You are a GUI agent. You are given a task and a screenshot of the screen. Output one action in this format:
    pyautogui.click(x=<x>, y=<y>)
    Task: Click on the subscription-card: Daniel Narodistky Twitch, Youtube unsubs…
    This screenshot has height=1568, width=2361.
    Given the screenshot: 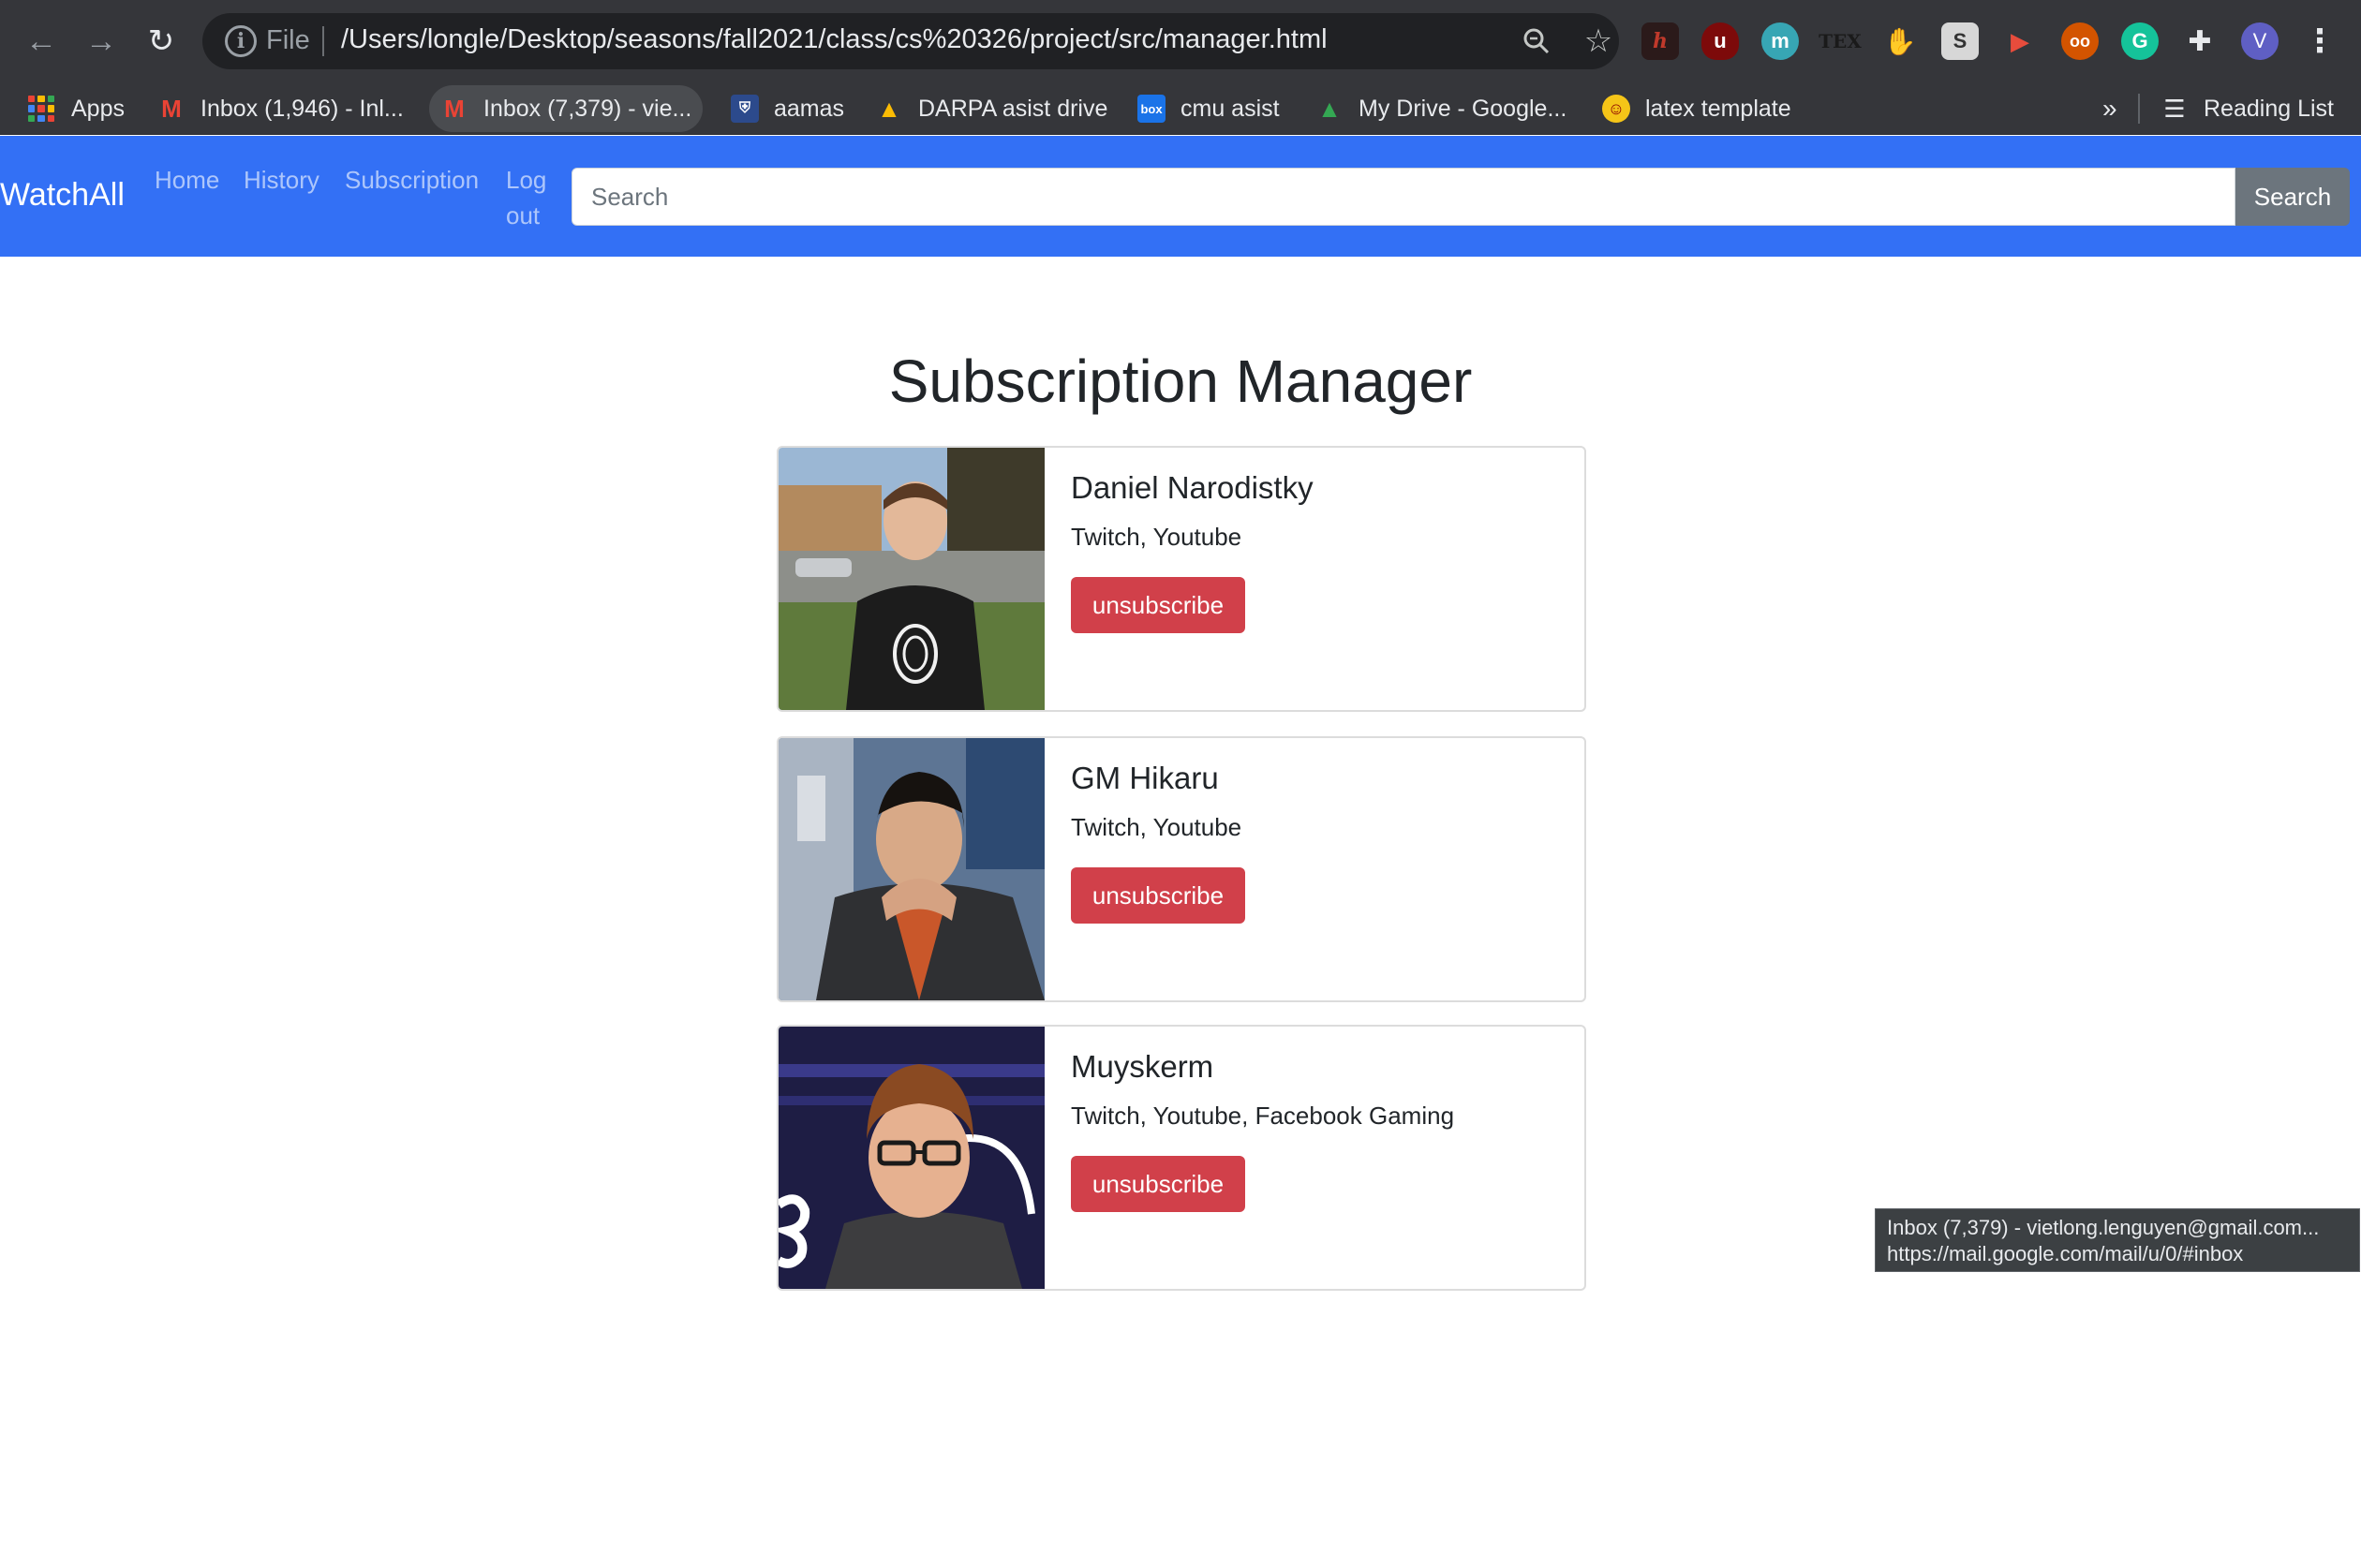 What is the action you would take?
    pyautogui.click(x=1181, y=579)
    